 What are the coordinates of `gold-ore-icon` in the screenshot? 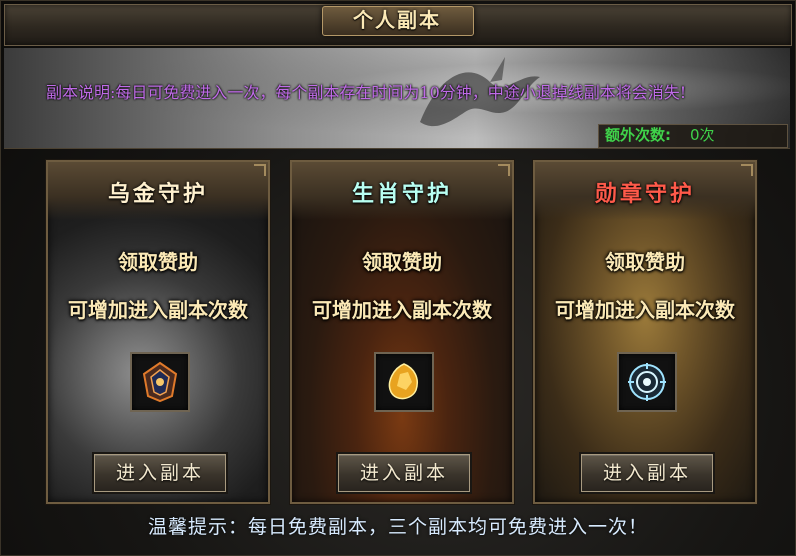 It's located at (403, 381).